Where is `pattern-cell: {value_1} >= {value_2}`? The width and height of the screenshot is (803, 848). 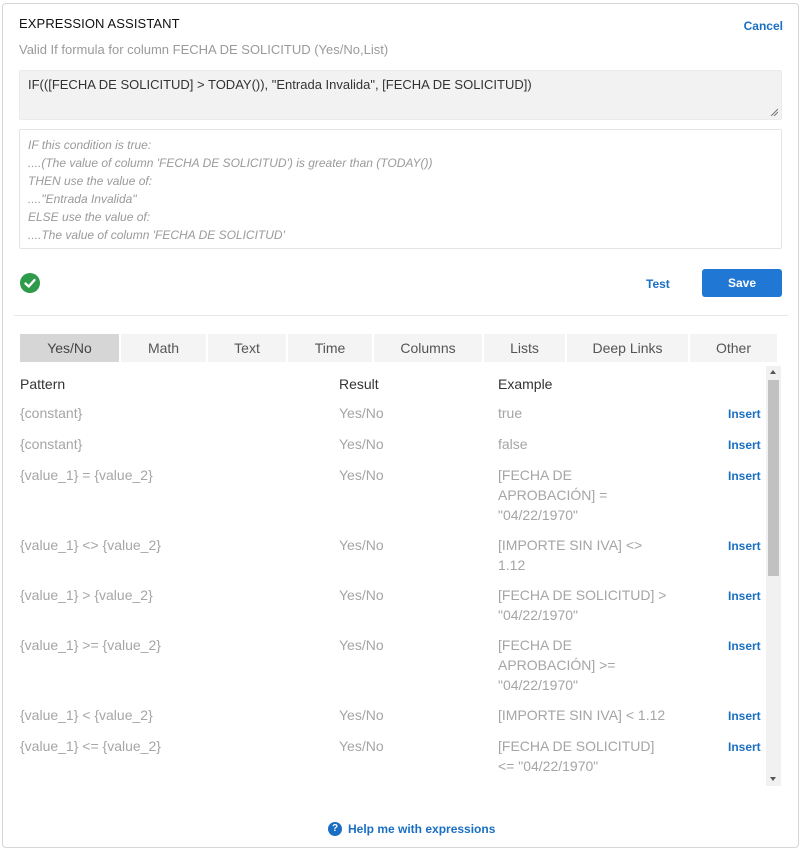
pattern-cell: {value_1} >= {value_2} is located at coordinates (90, 645).